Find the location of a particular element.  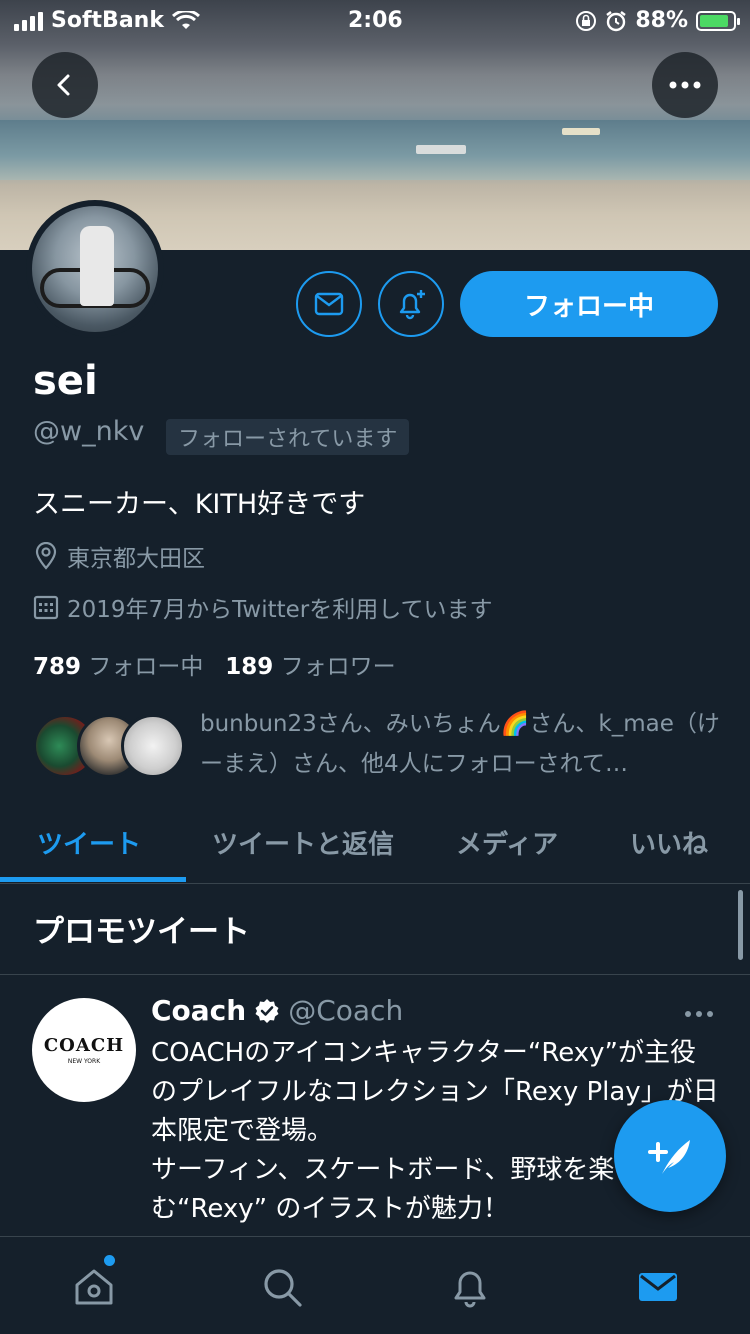

home-icon is located at coordinates (94, 1287).